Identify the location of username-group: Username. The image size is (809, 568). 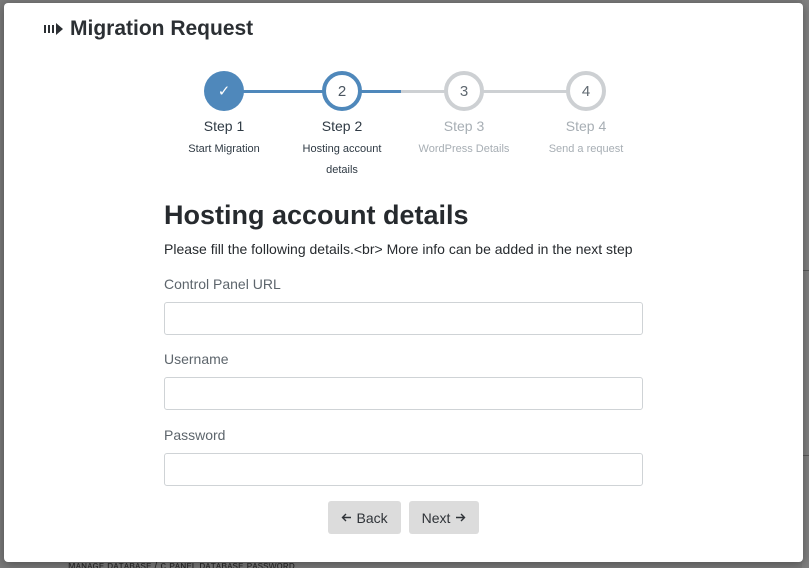
(404, 380).